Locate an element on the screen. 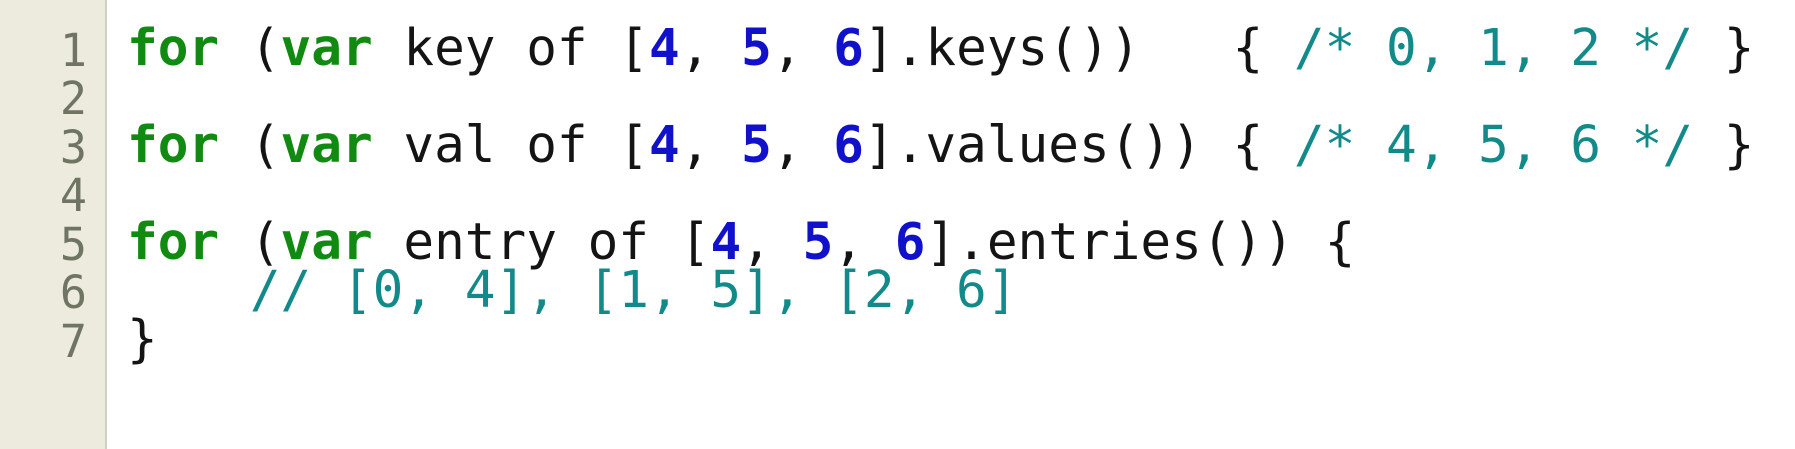  block-comment: /* 4, 5, 6 */ is located at coordinates (1493, 145).